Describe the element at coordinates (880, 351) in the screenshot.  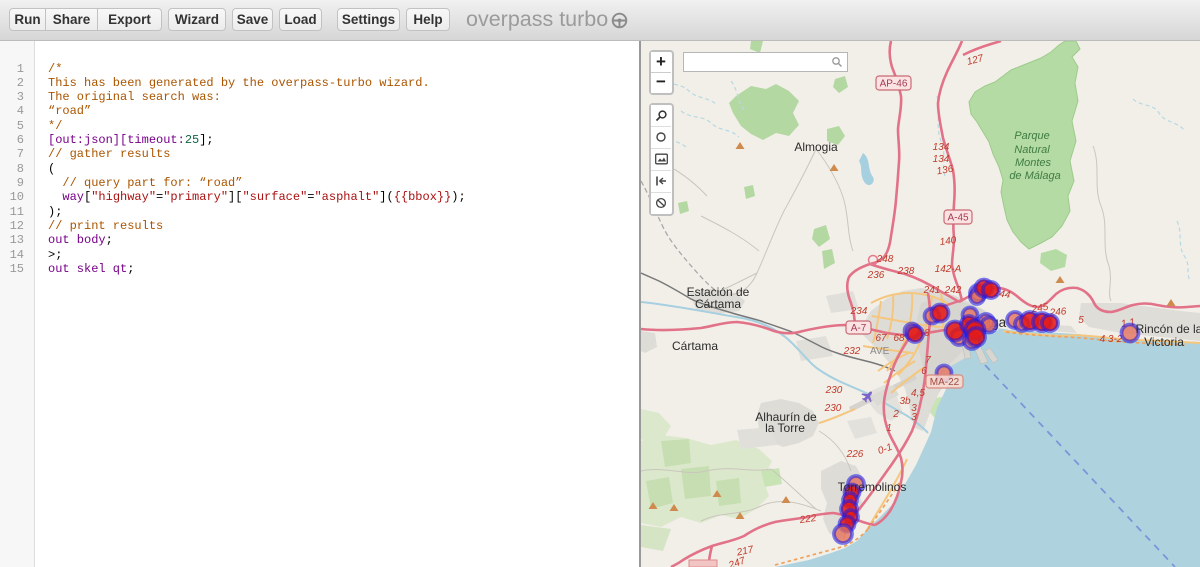
I see `svg-text: AVE` at that location.